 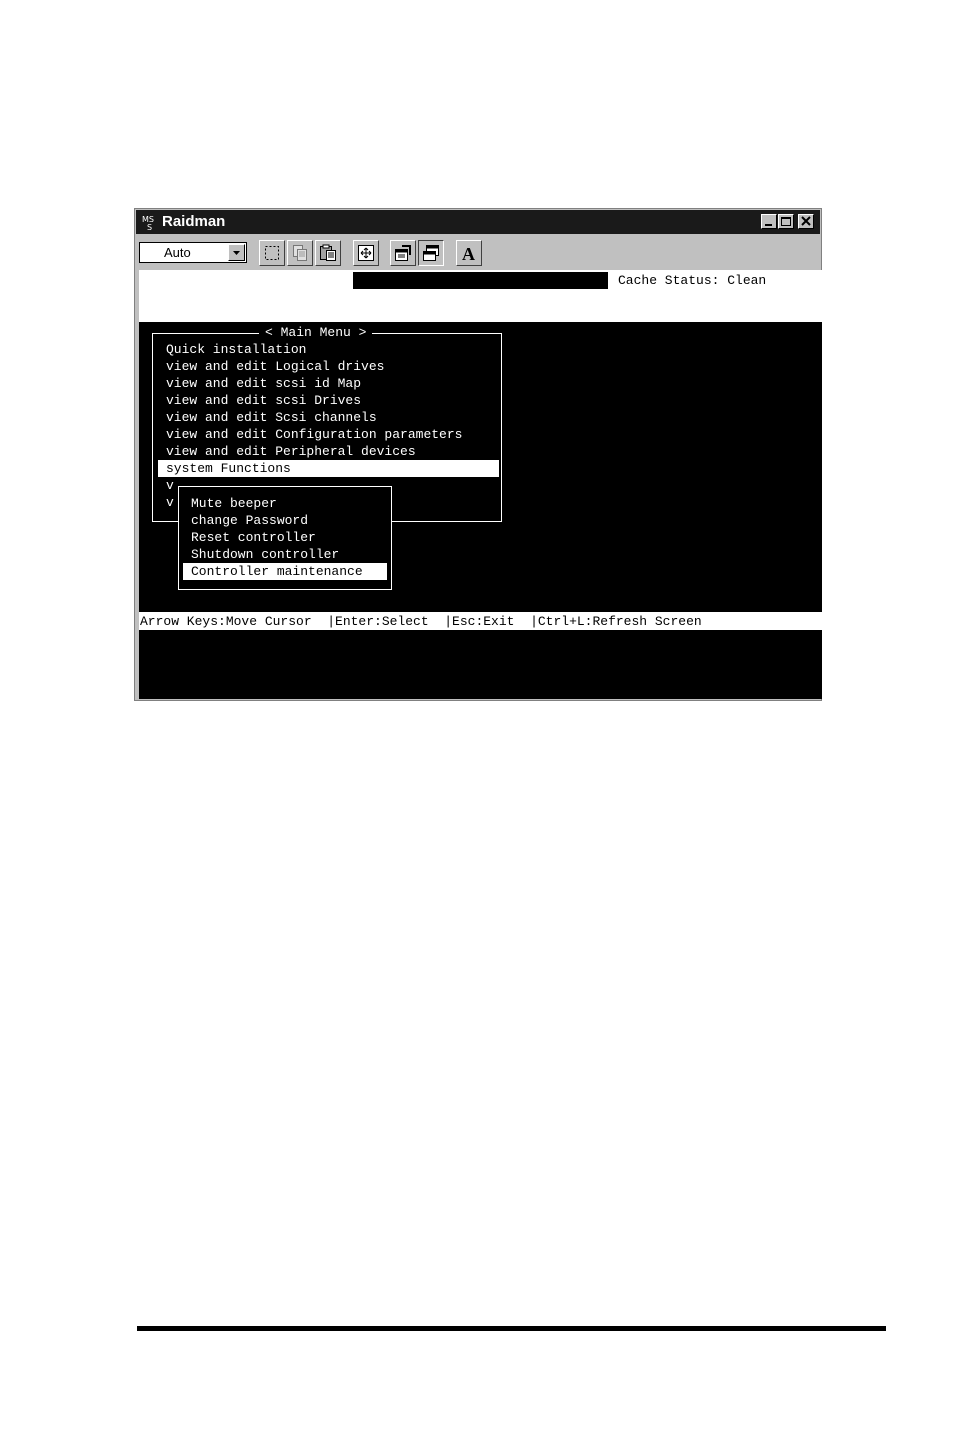 What do you see at coordinates (263, 383) in the screenshot?
I see `menu-item-scsi-id-map: view and edit scsi id Map` at bounding box center [263, 383].